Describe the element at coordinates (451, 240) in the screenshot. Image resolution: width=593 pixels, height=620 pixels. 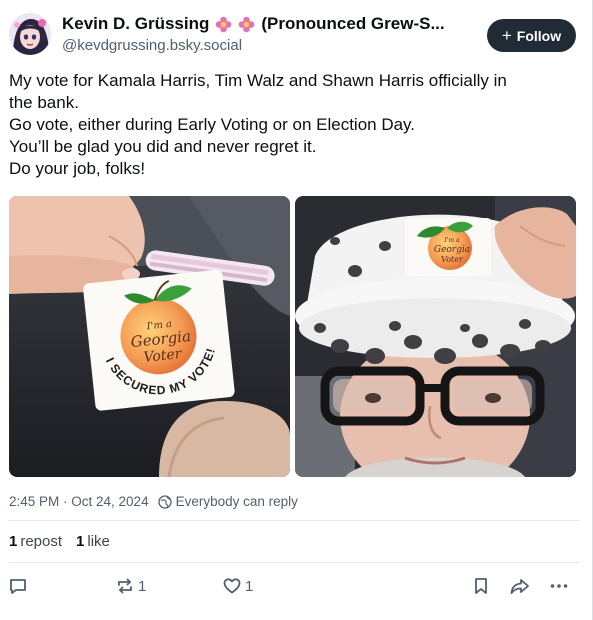
I see `sticker-text: I'm a` at that location.